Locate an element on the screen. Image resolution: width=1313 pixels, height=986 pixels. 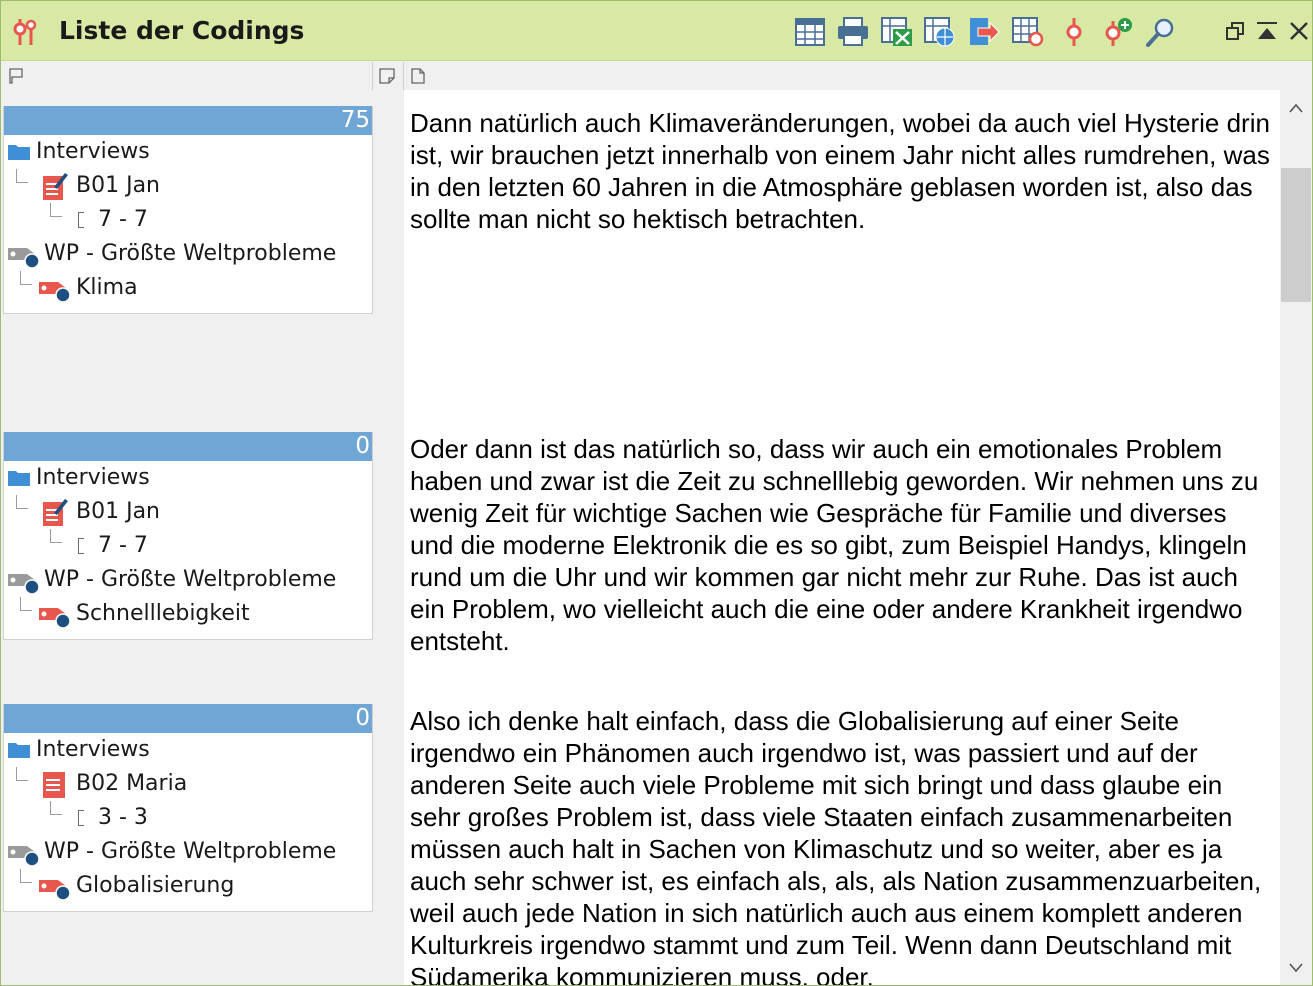
scrollbar-thumb is located at coordinates (1296, 235).